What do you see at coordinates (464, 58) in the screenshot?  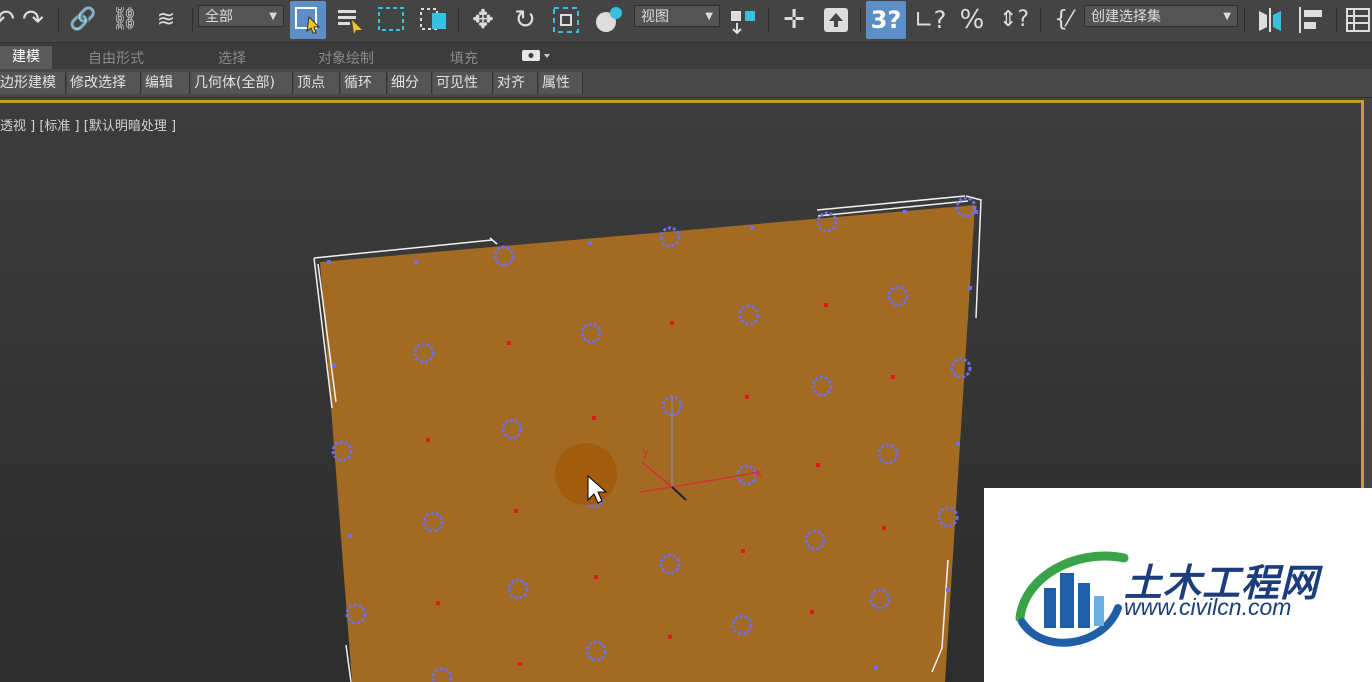 I see `tab-populate: 填充` at bounding box center [464, 58].